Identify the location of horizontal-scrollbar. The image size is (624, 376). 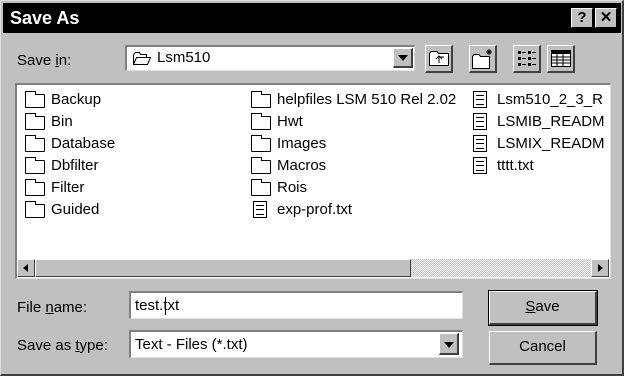
(313, 268).